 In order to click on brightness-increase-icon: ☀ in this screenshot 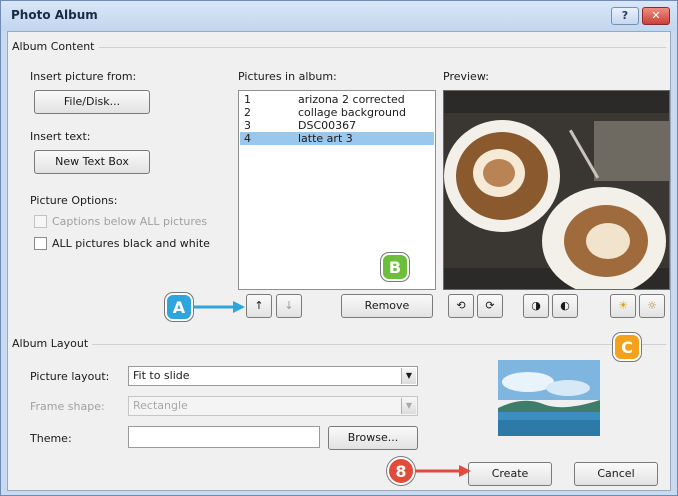, I will do `click(623, 305)`.